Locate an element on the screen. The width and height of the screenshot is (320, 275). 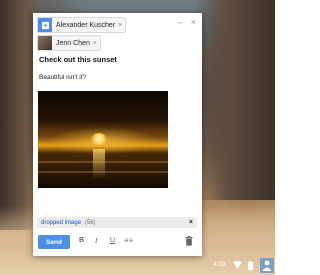
avatar is located at coordinates (45, 43).